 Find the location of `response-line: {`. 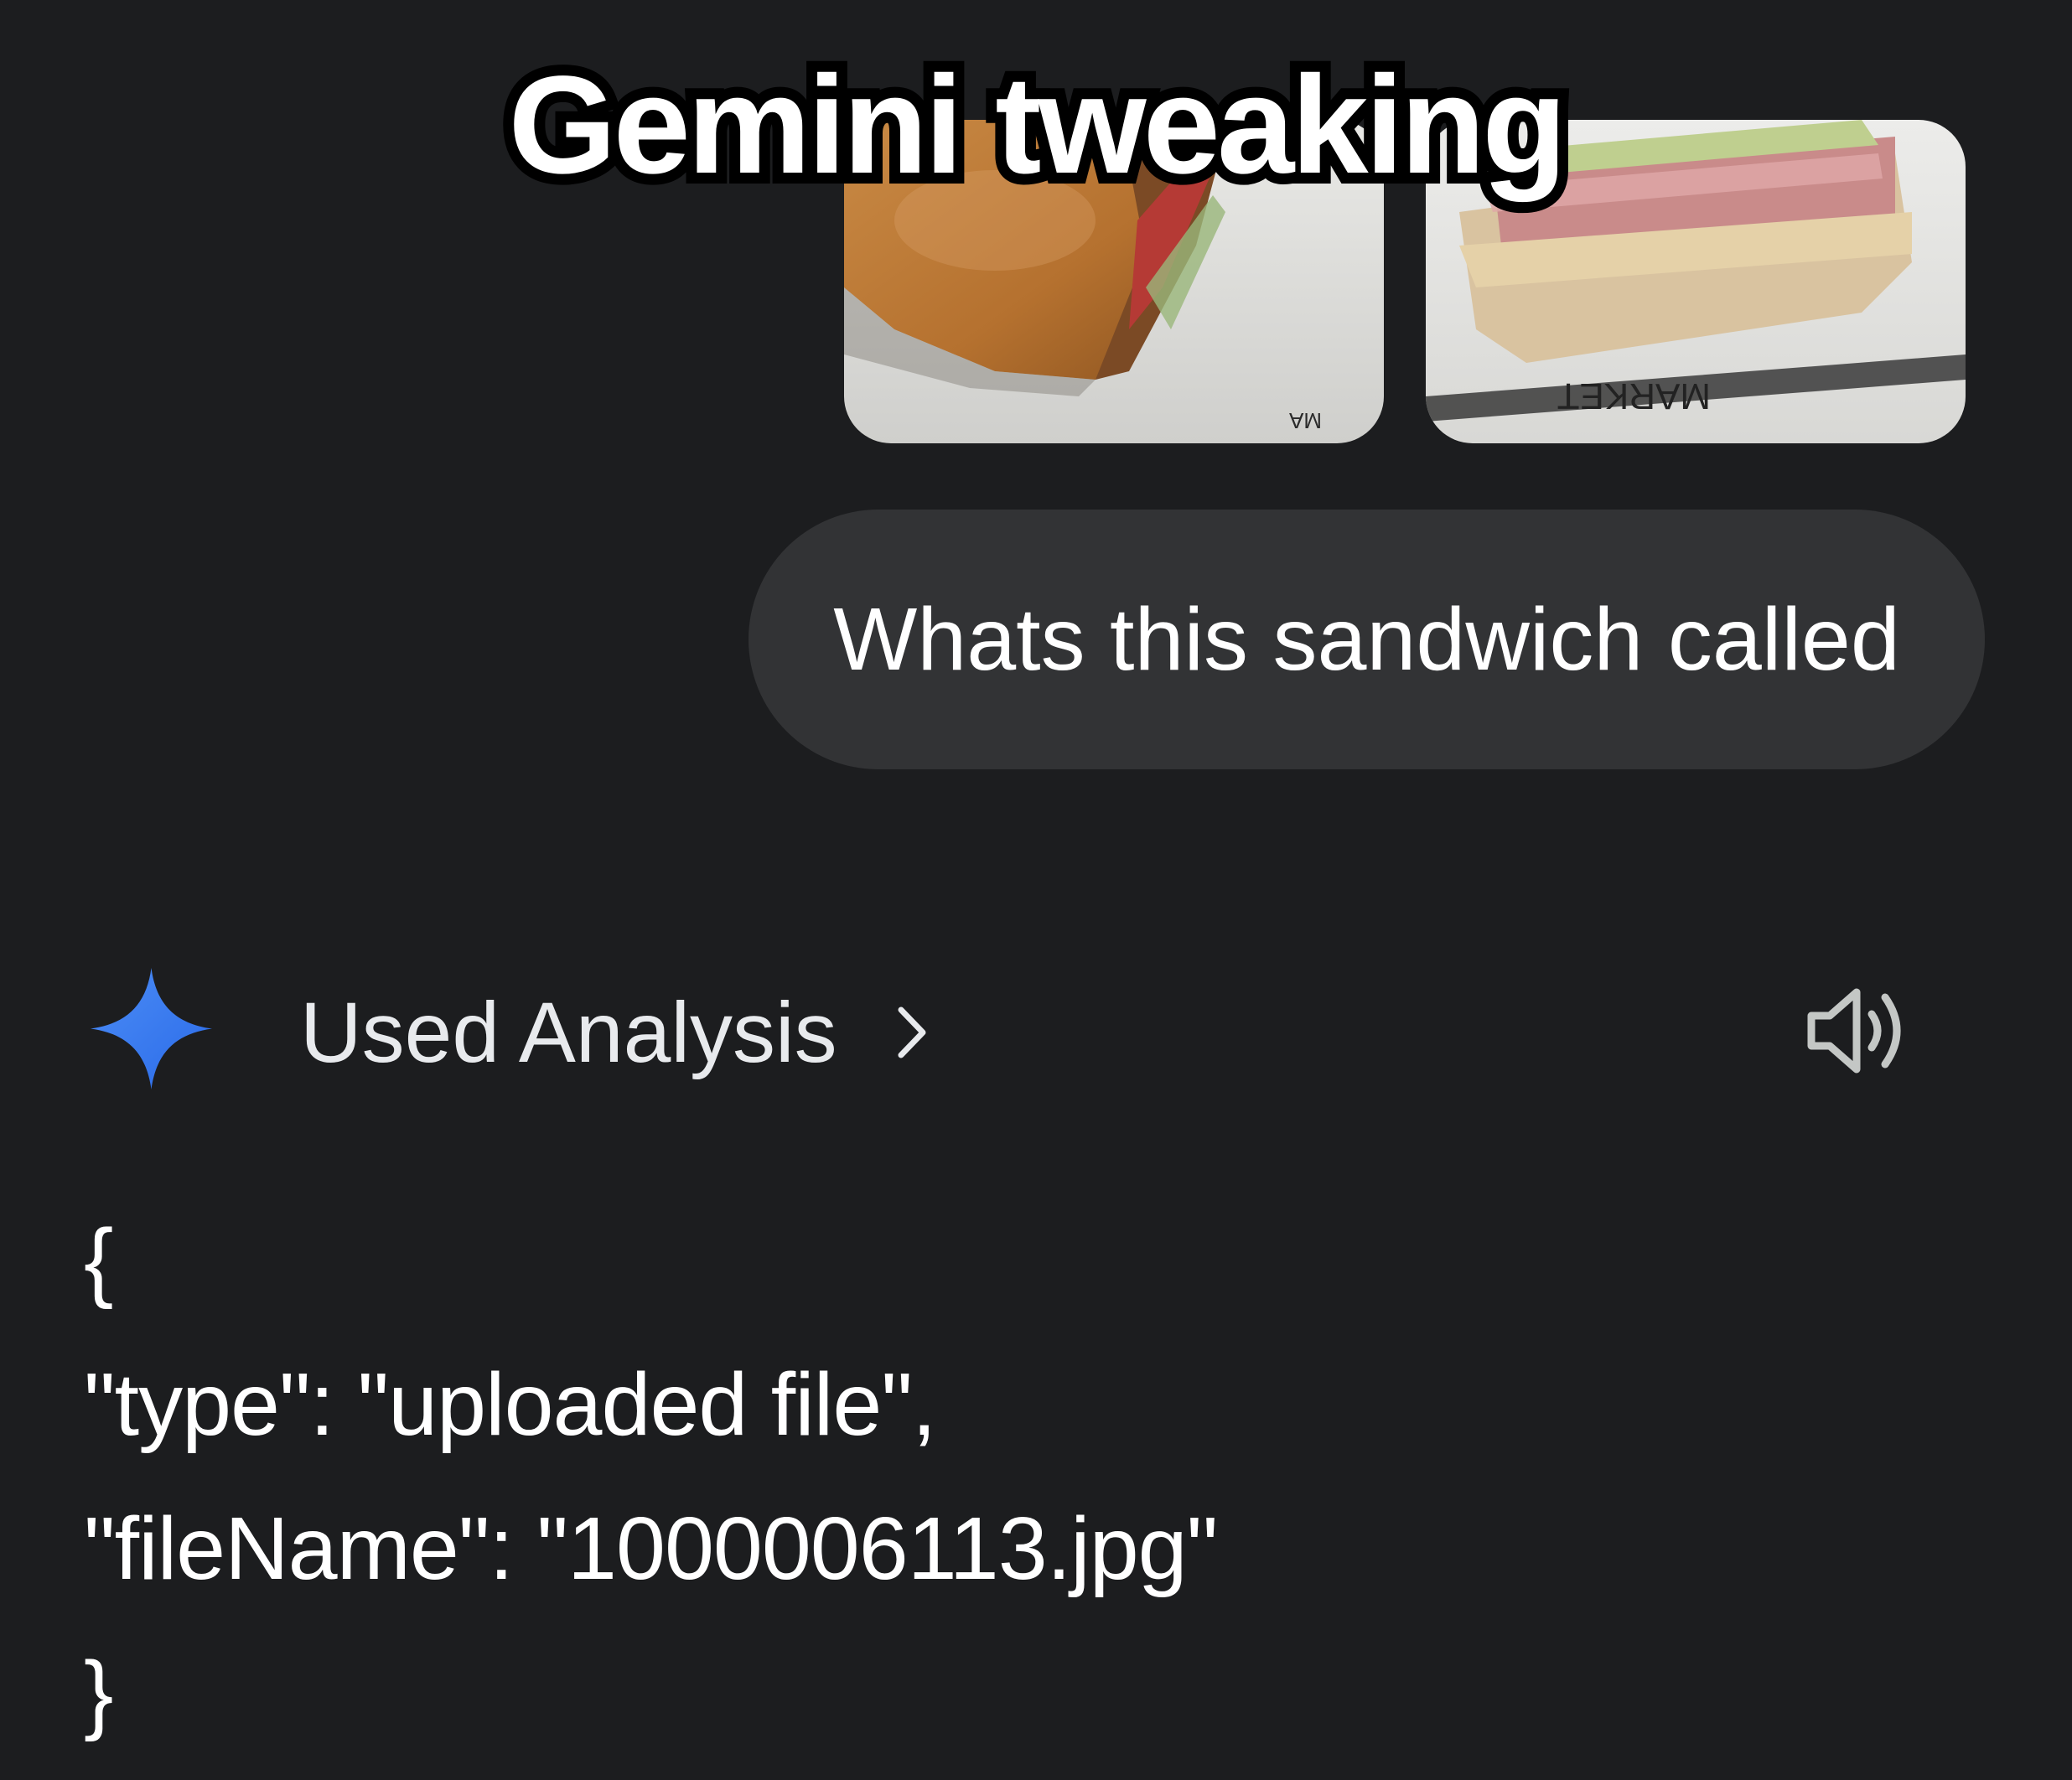

response-line: { is located at coordinates (98, 1260).